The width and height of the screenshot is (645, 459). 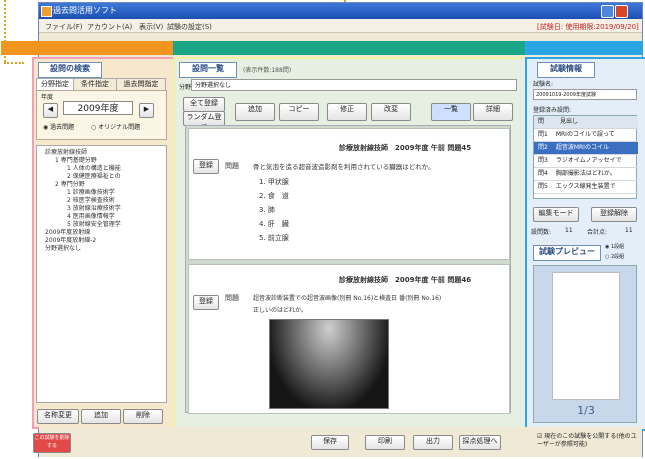 What do you see at coordinates (50, 110) in the screenshot?
I see `year-prev-button: ◀` at bounding box center [50, 110].